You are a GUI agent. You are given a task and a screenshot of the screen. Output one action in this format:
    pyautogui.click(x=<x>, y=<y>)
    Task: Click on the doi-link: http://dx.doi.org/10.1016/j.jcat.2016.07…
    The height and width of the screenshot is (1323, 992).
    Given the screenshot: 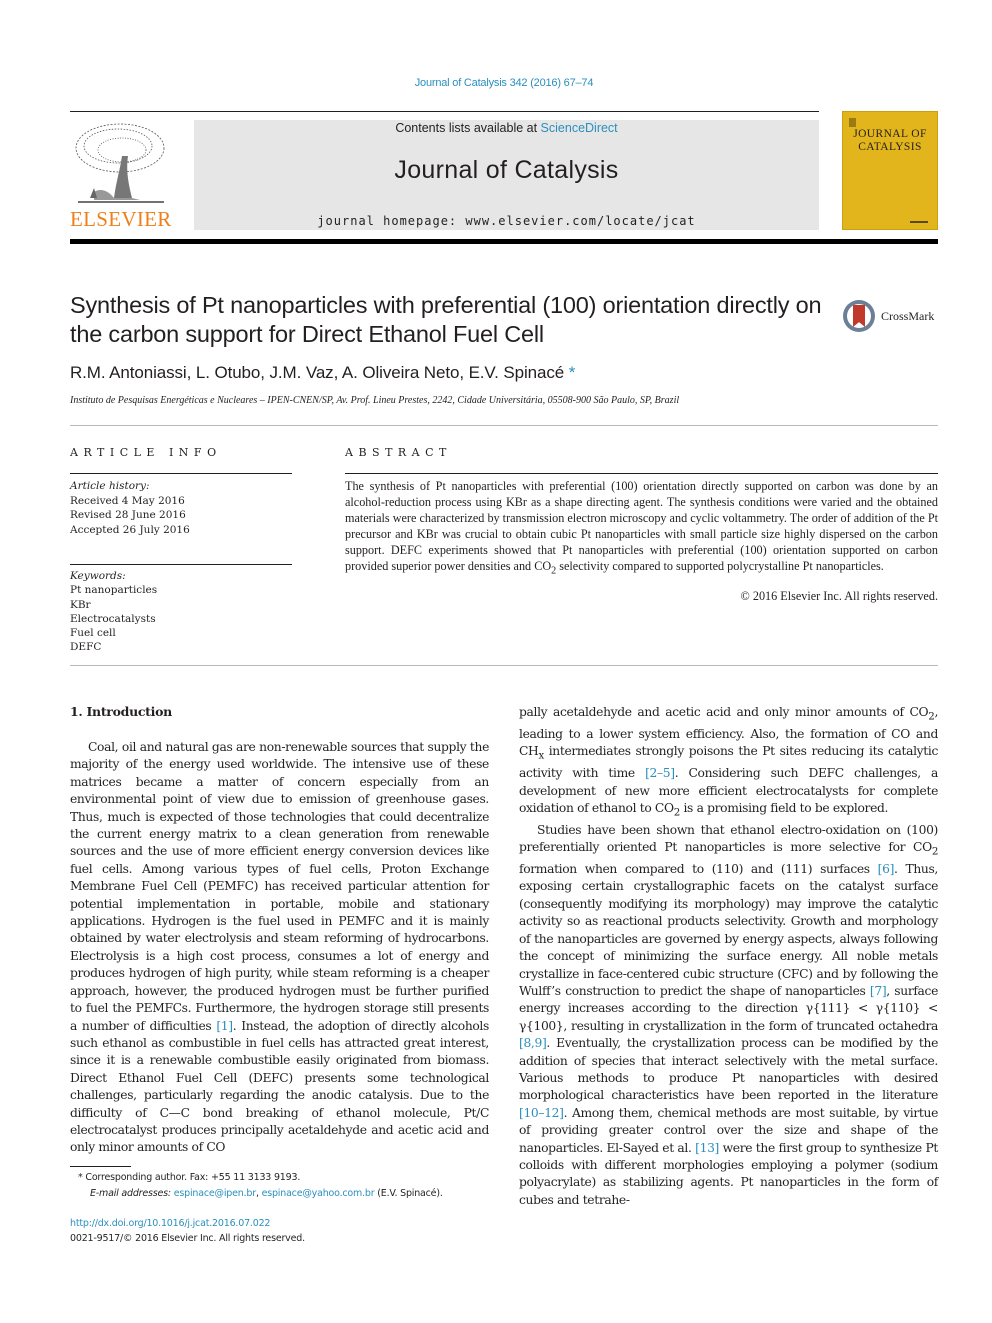 What is the action you would take?
    pyautogui.click(x=170, y=1223)
    